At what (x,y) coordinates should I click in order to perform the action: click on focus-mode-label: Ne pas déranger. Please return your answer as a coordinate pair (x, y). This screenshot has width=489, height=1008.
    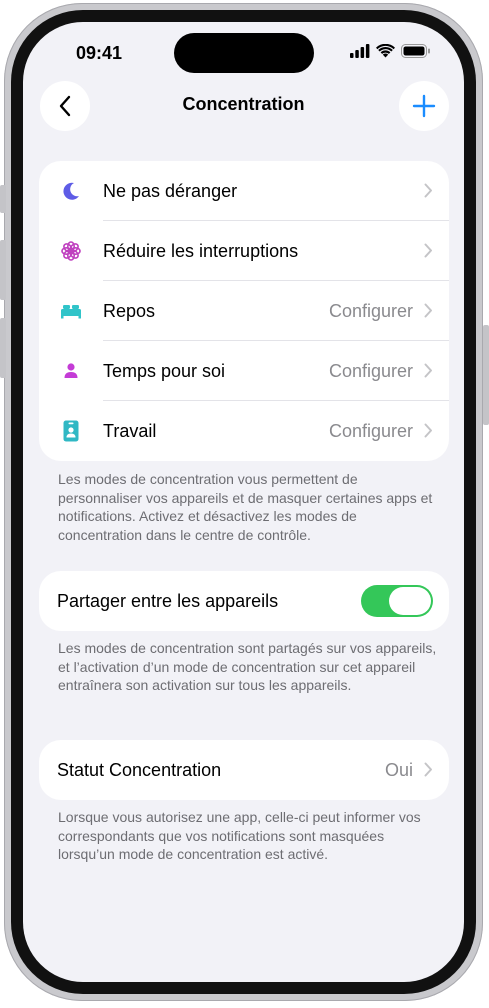
    Looking at the image, I should click on (170, 190).